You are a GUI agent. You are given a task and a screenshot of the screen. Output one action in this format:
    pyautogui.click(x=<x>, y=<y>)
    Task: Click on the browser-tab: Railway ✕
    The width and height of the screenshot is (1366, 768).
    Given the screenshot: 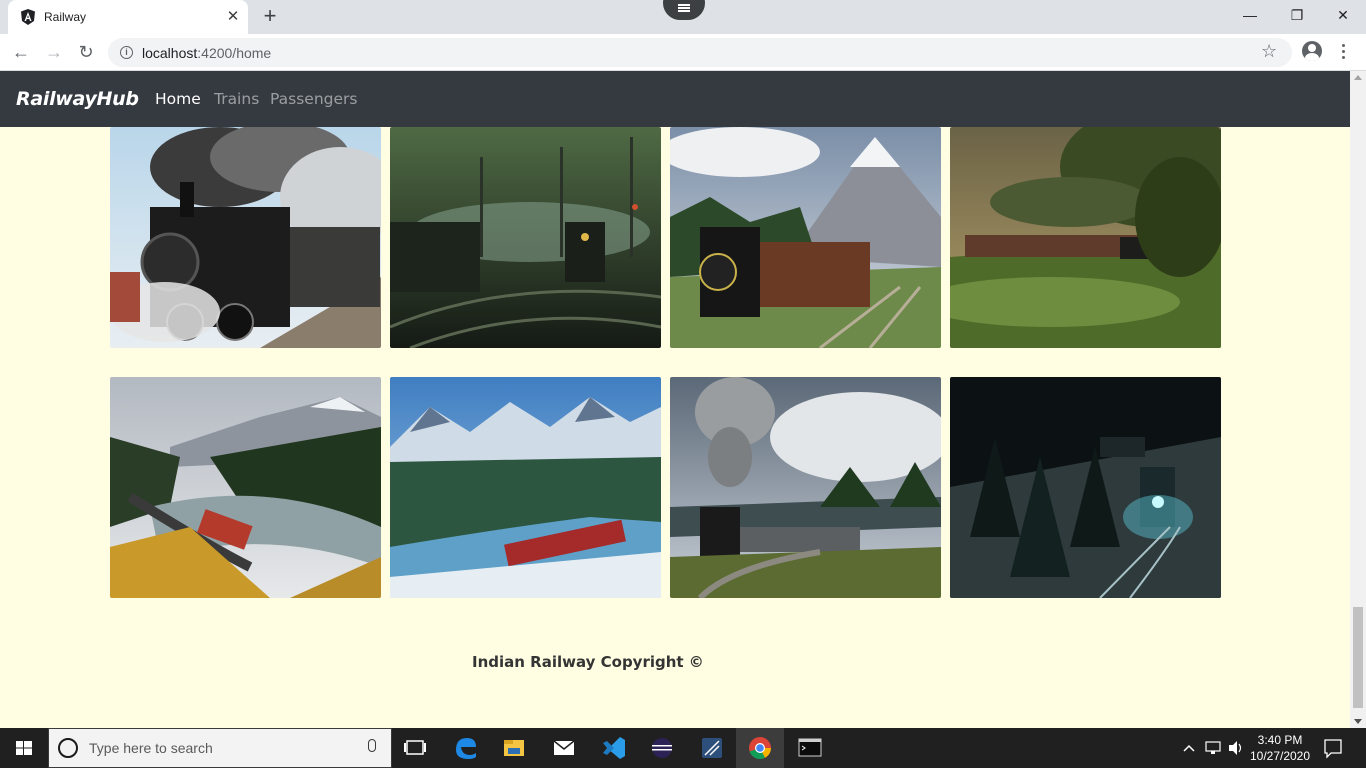 What is the action you would take?
    pyautogui.click(x=128, y=17)
    